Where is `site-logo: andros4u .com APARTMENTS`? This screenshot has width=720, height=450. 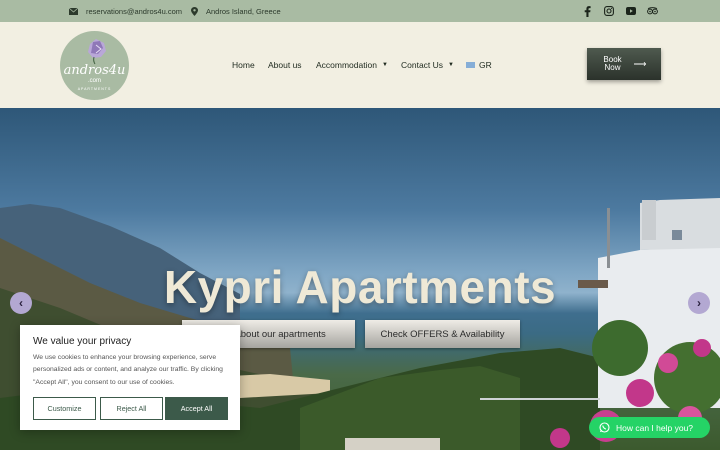 site-logo: andros4u .com APARTMENTS is located at coordinates (94, 65).